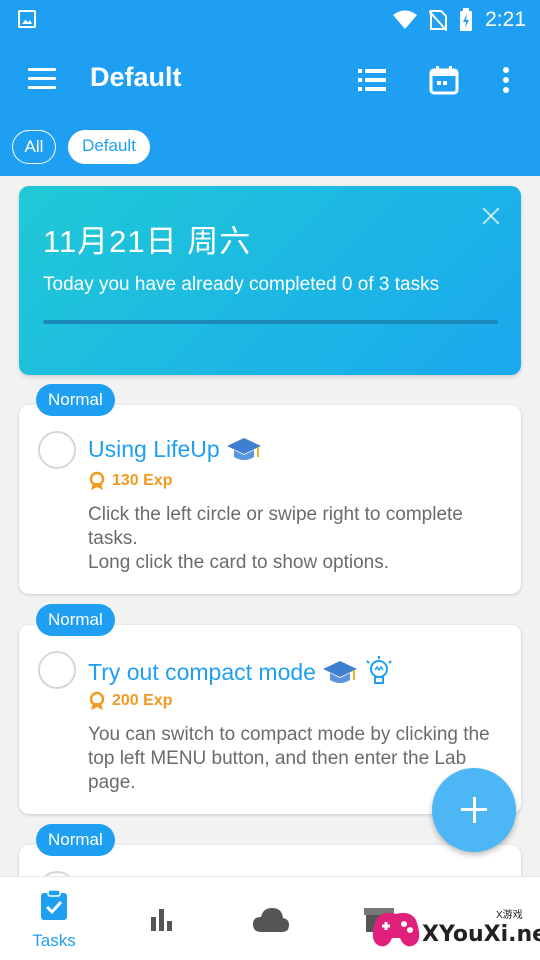 Image resolution: width=540 pixels, height=960 pixels. Describe the element at coordinates (34, 147) in the screenshot. I see `chip-all: All` at that location.